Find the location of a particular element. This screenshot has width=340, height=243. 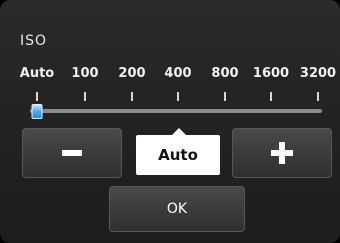

current-value-display: Auto is located at coordinates (178, 151).